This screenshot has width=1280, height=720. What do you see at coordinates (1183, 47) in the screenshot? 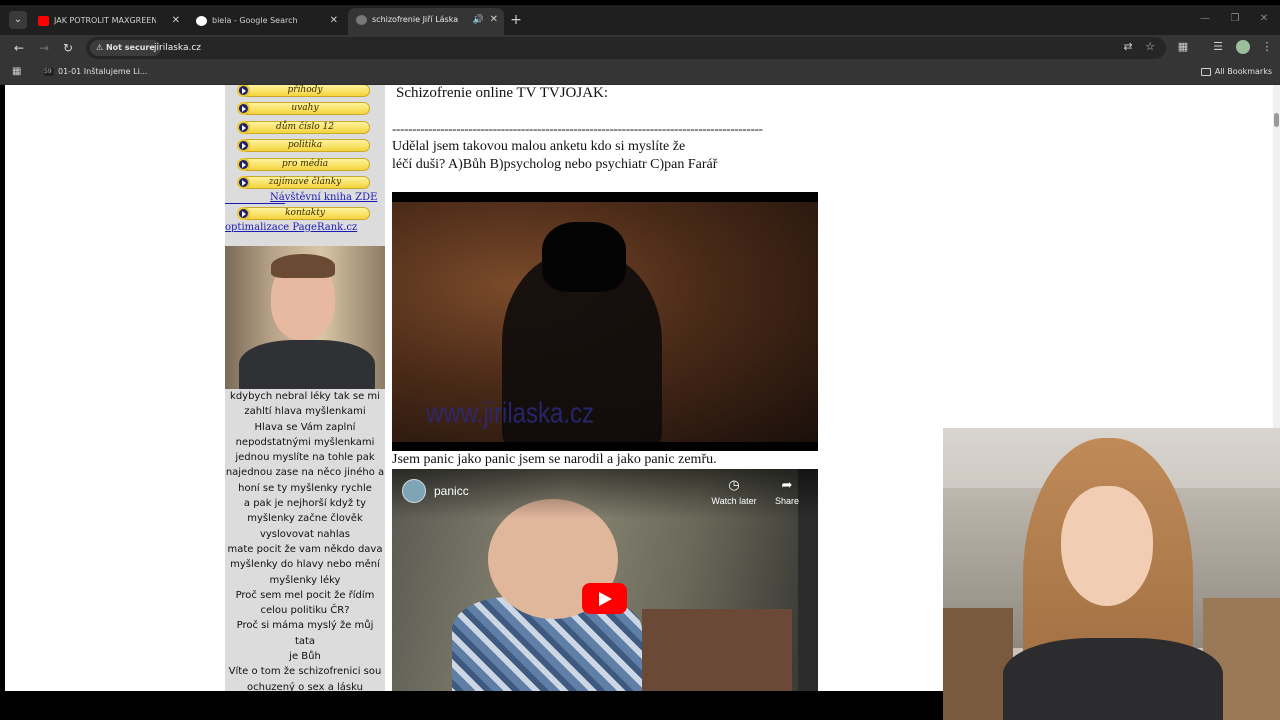
I see `extensions-icon: ▦` at bounding box center [1183, 47].